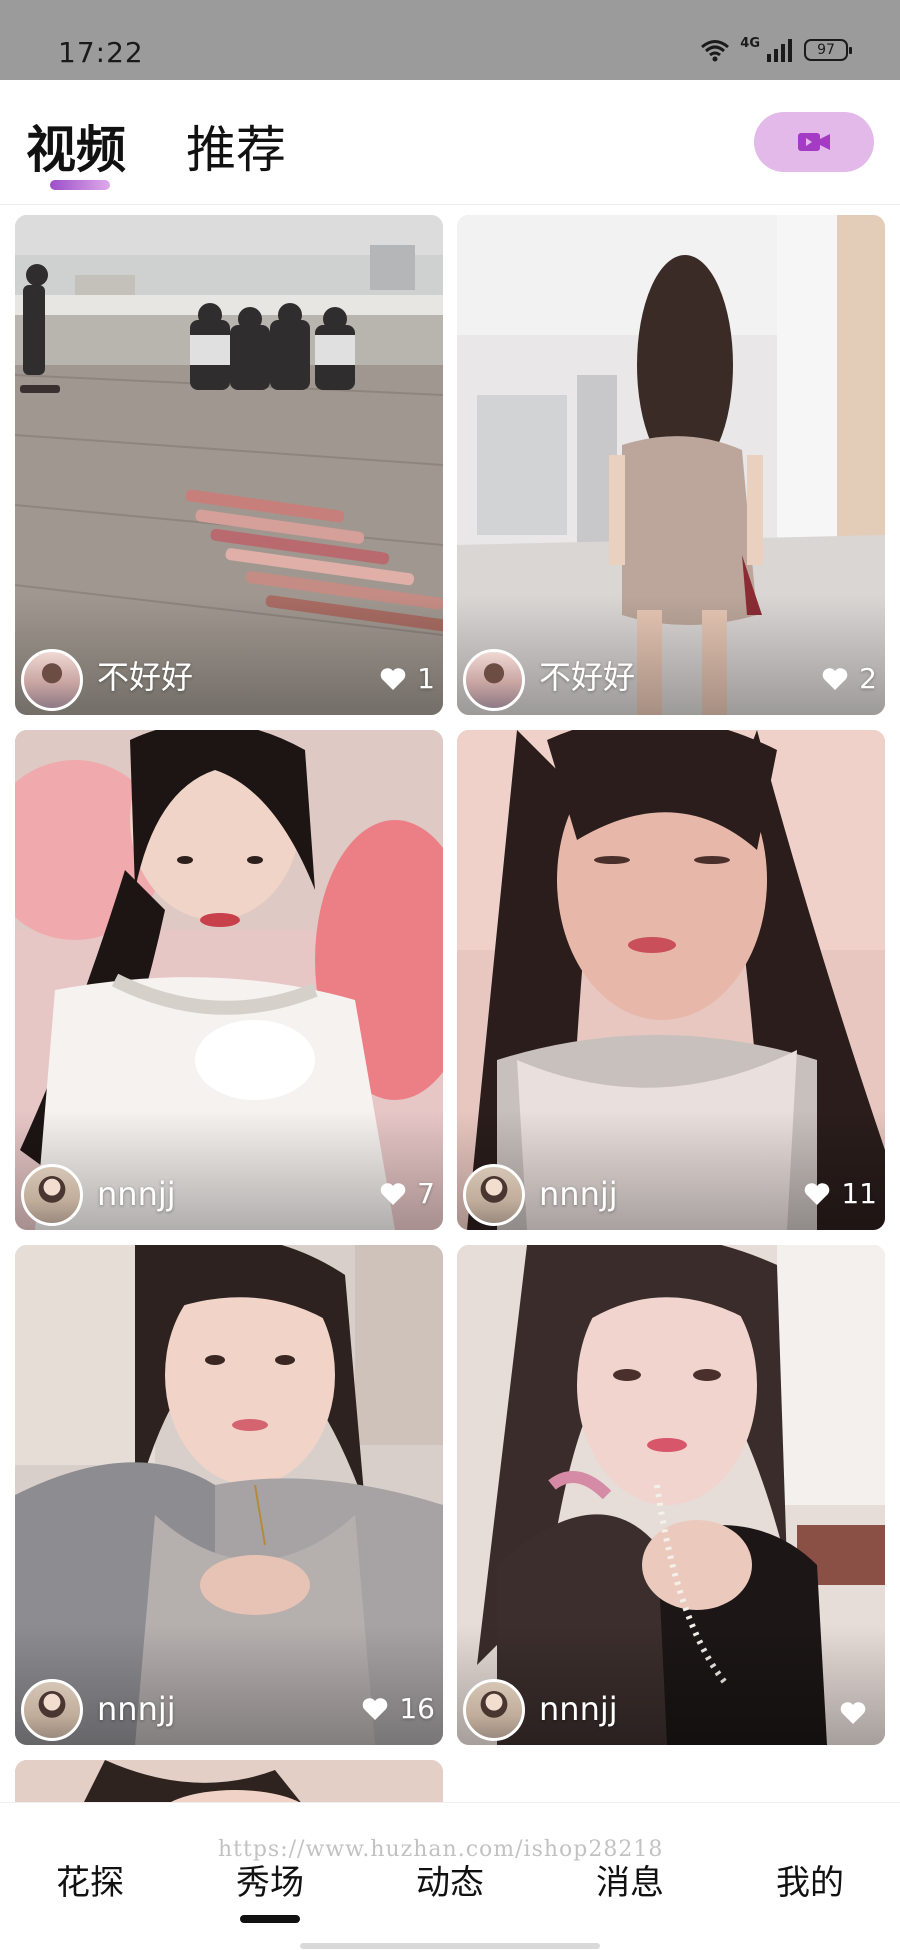 Image resolution: width=900 pixels, height=1950 pixels. What do you see at coordinates (779, 50) in the screenshot?
I see `signal-icon` at bounding box center [779, 50].